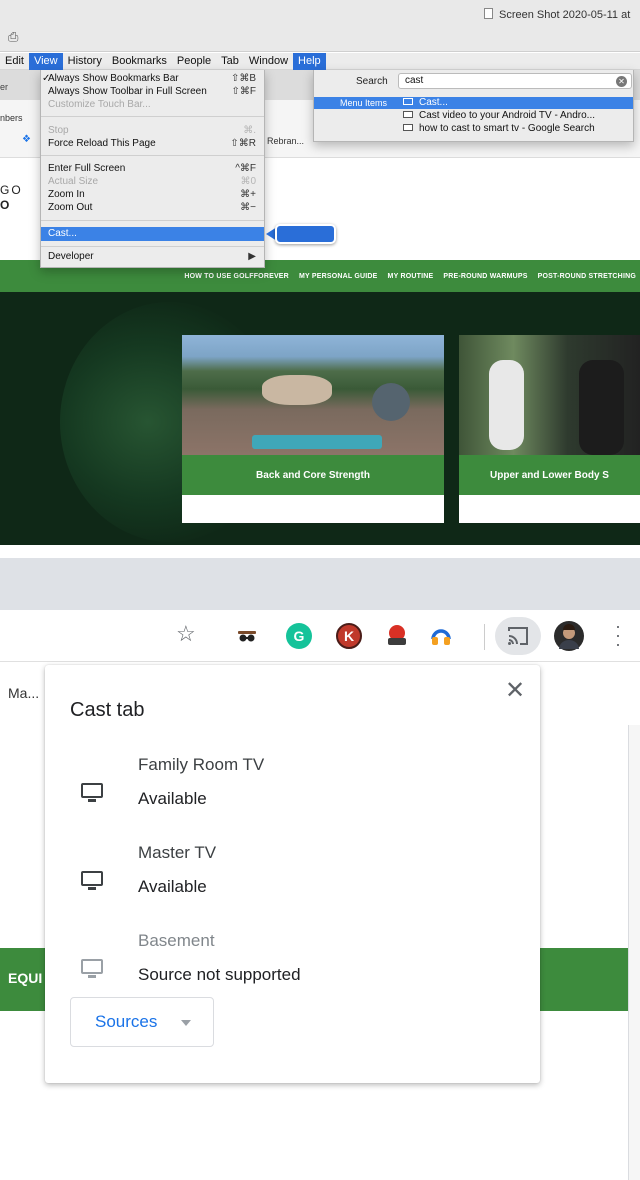 This screenshot has width=640, height=1180. Describe the element at coordinates (85, 61) in the screenshot. I see `menu-history: History` at that location.